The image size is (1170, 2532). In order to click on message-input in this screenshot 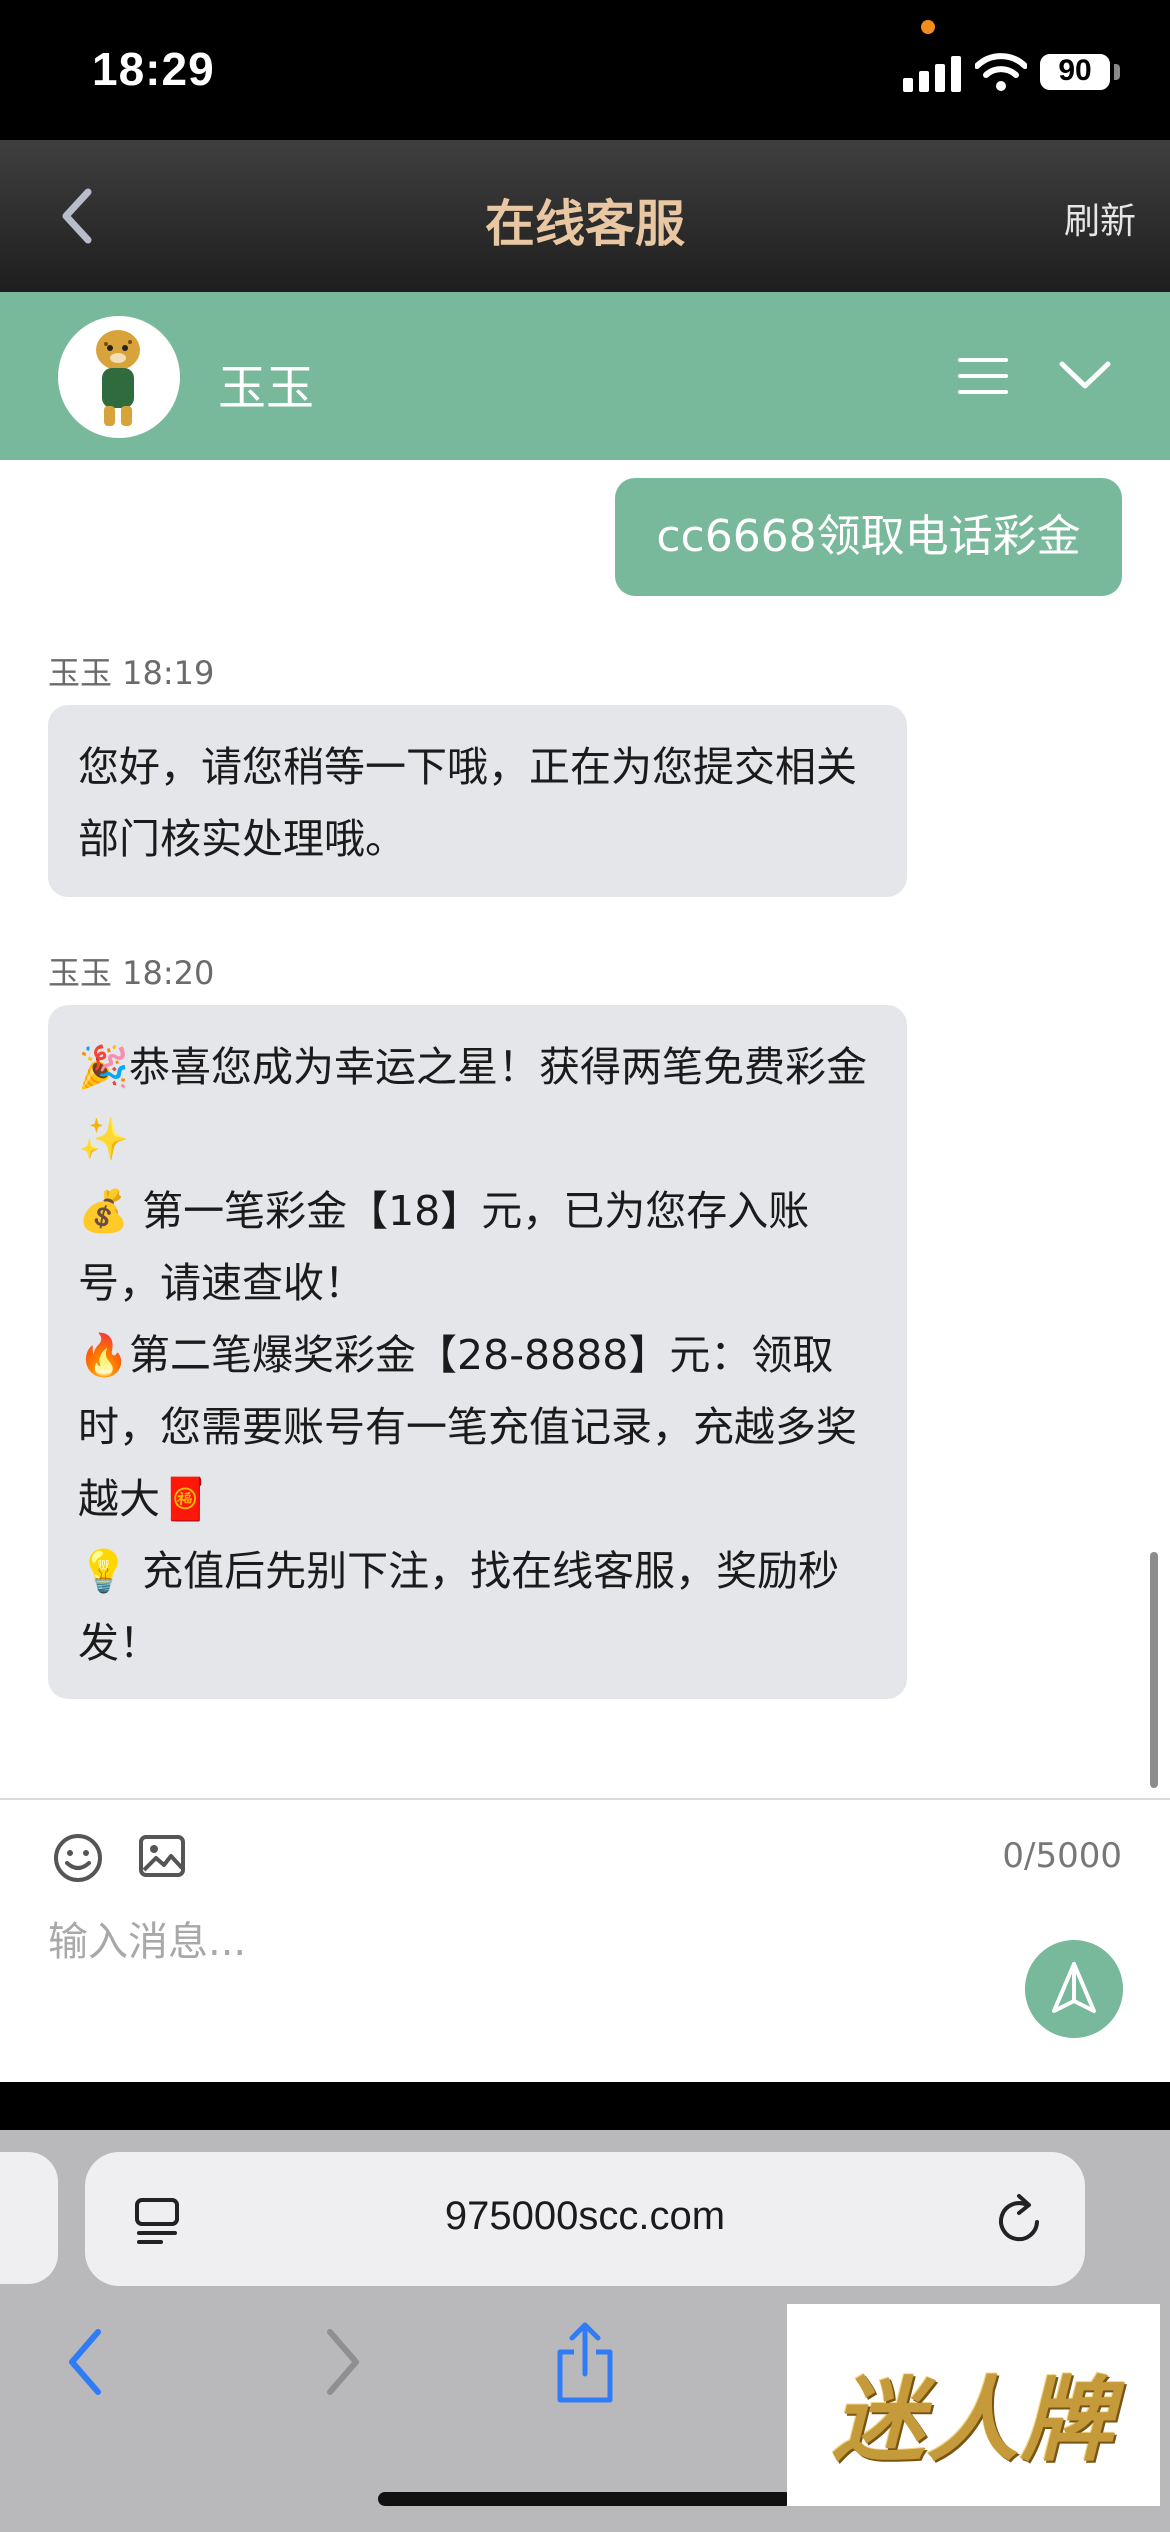, I will do `click(498, 1942)`.